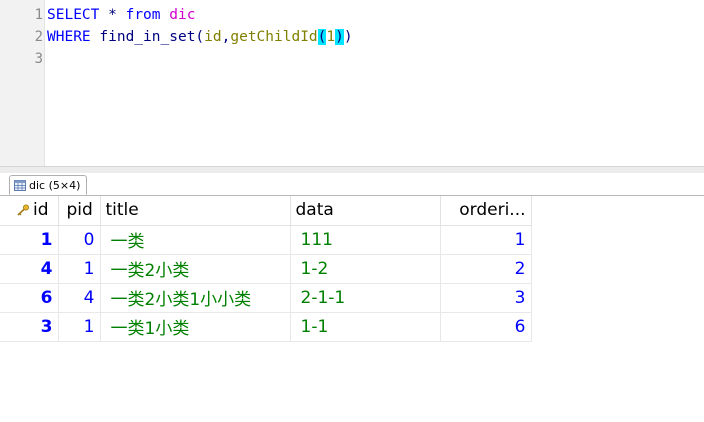 Image resolution: width=704 pixels, height=422 pixels. I want to click on keyword-where: WHERE, so click(69, 37).